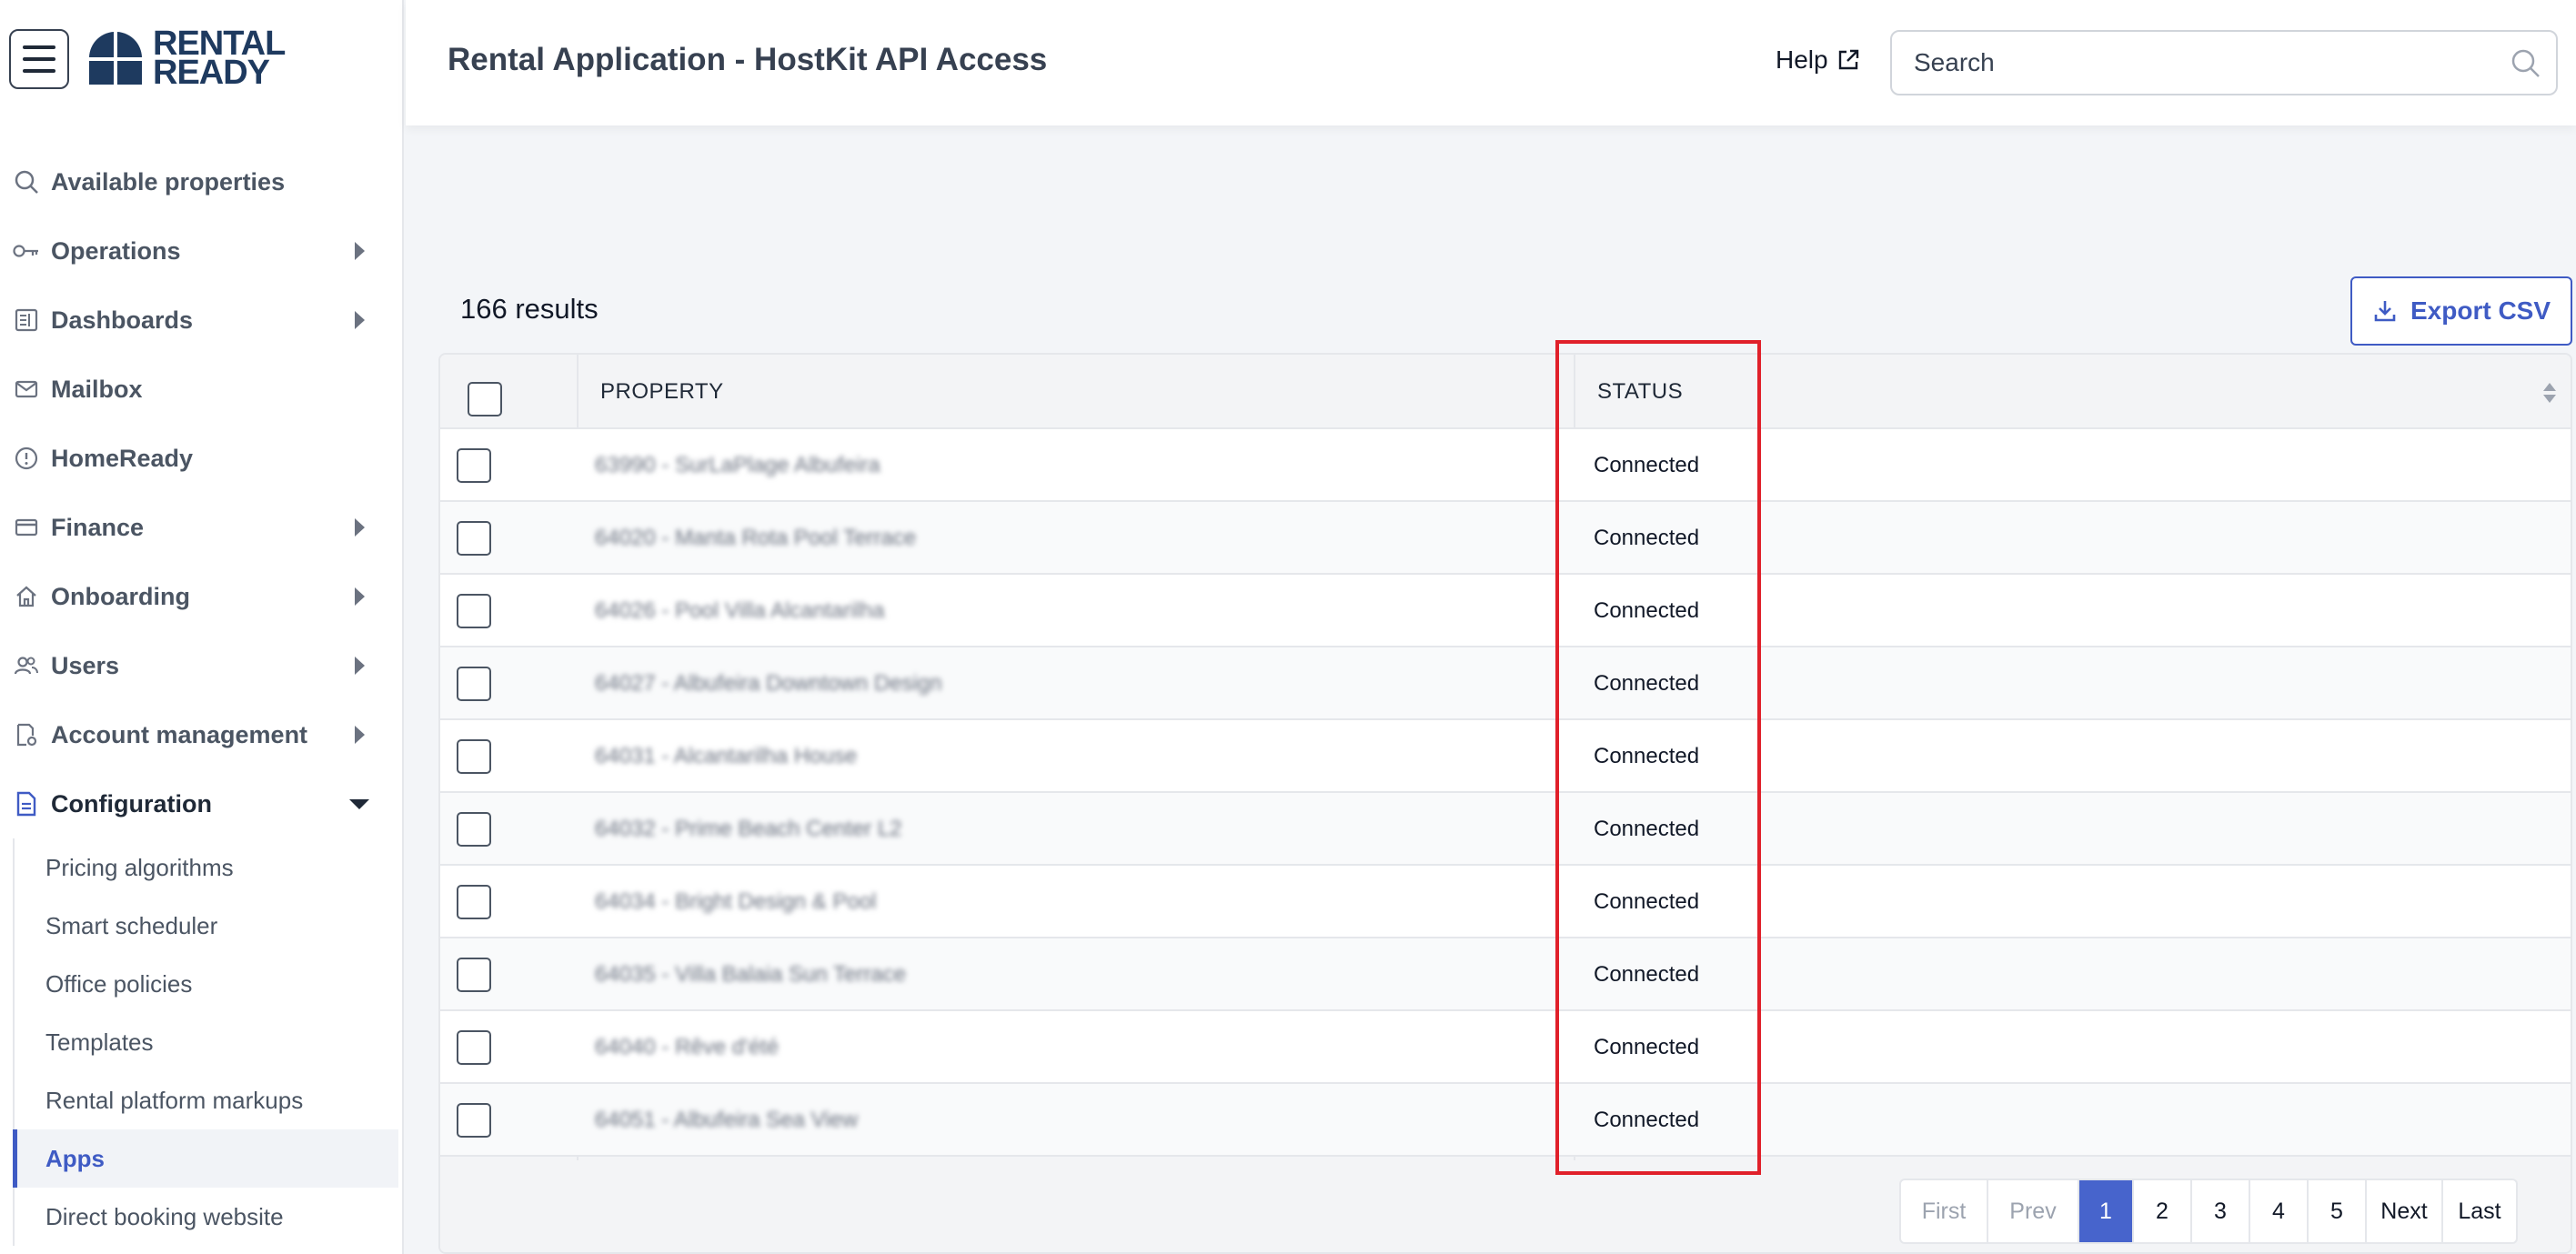  Describe the element at coordinates (202, 596) in the screenshot. I see `sidebar-item-onboarding: Onboarding` at that location.